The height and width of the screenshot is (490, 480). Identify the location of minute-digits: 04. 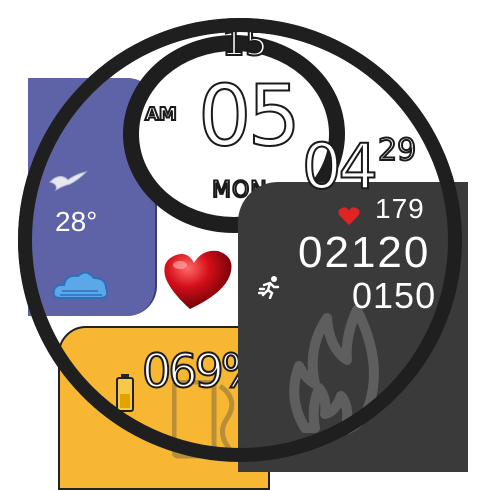
(340, 167).